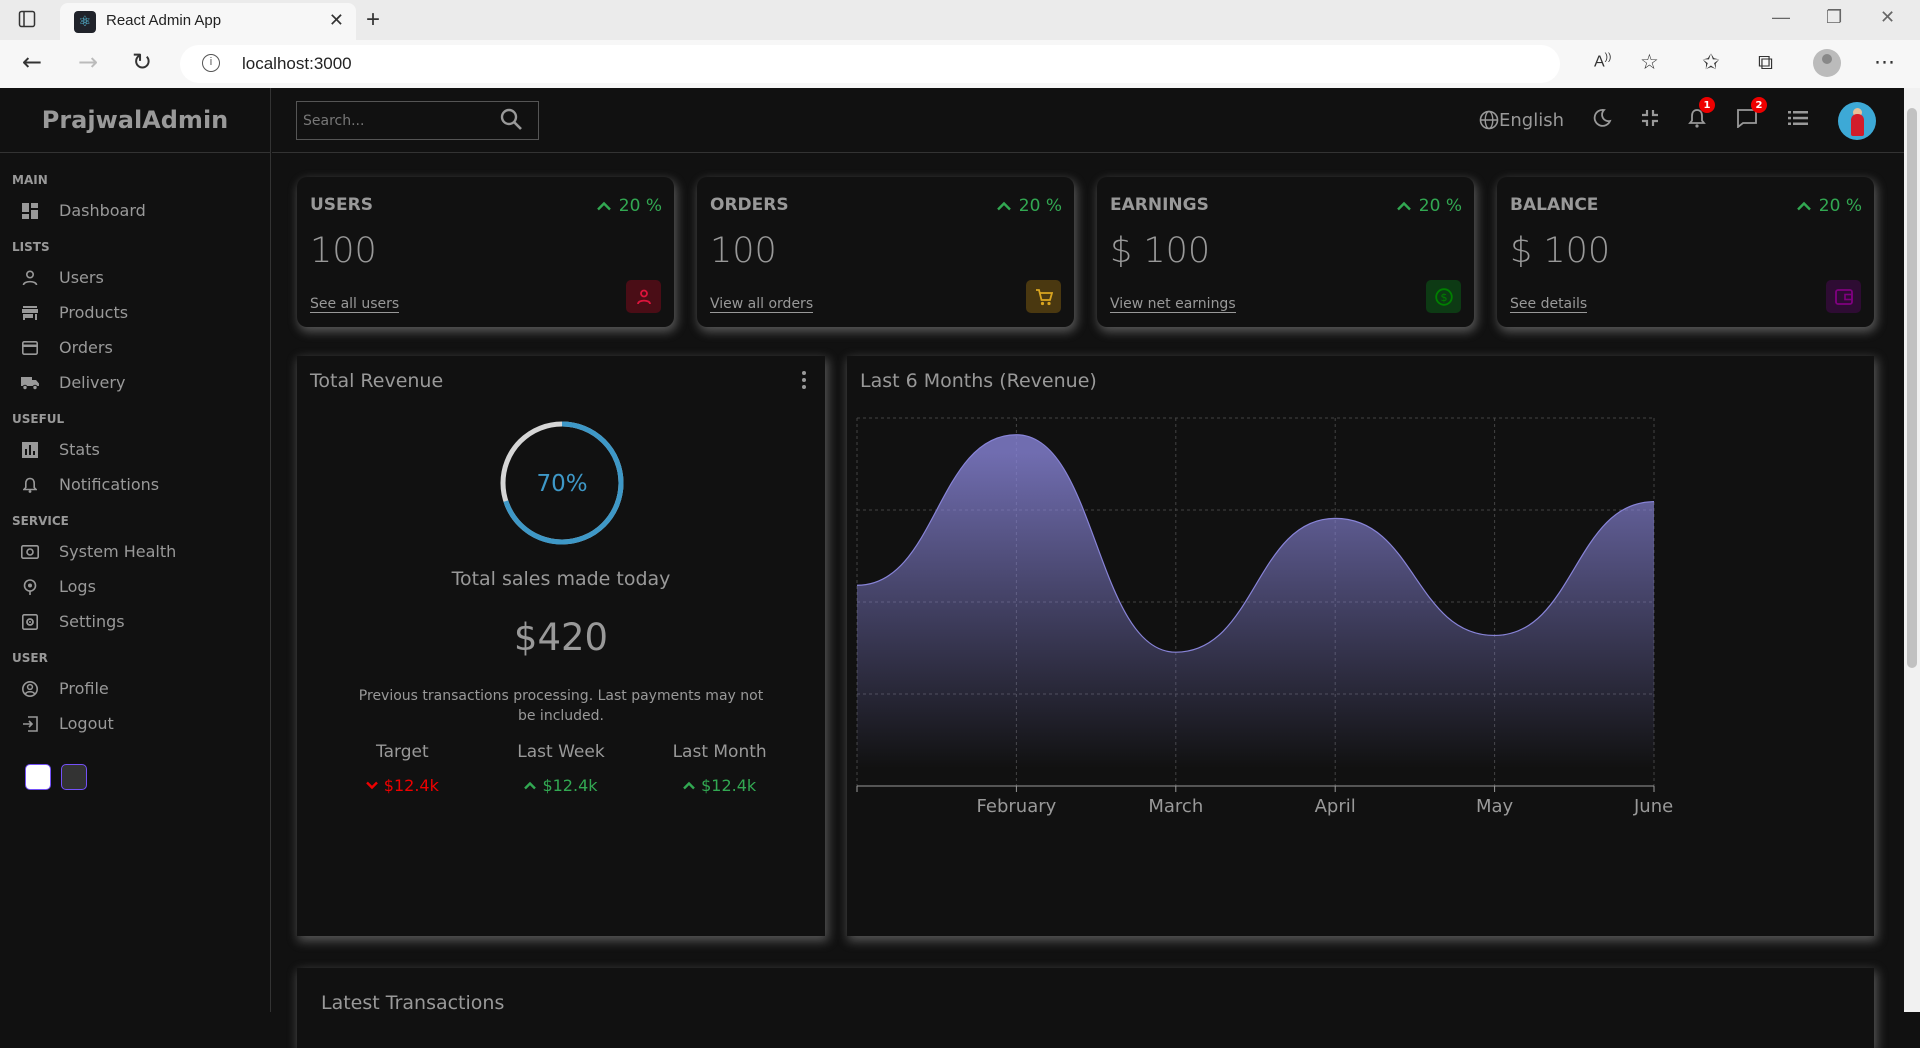  I want to click on search-input, so click(401, 120).